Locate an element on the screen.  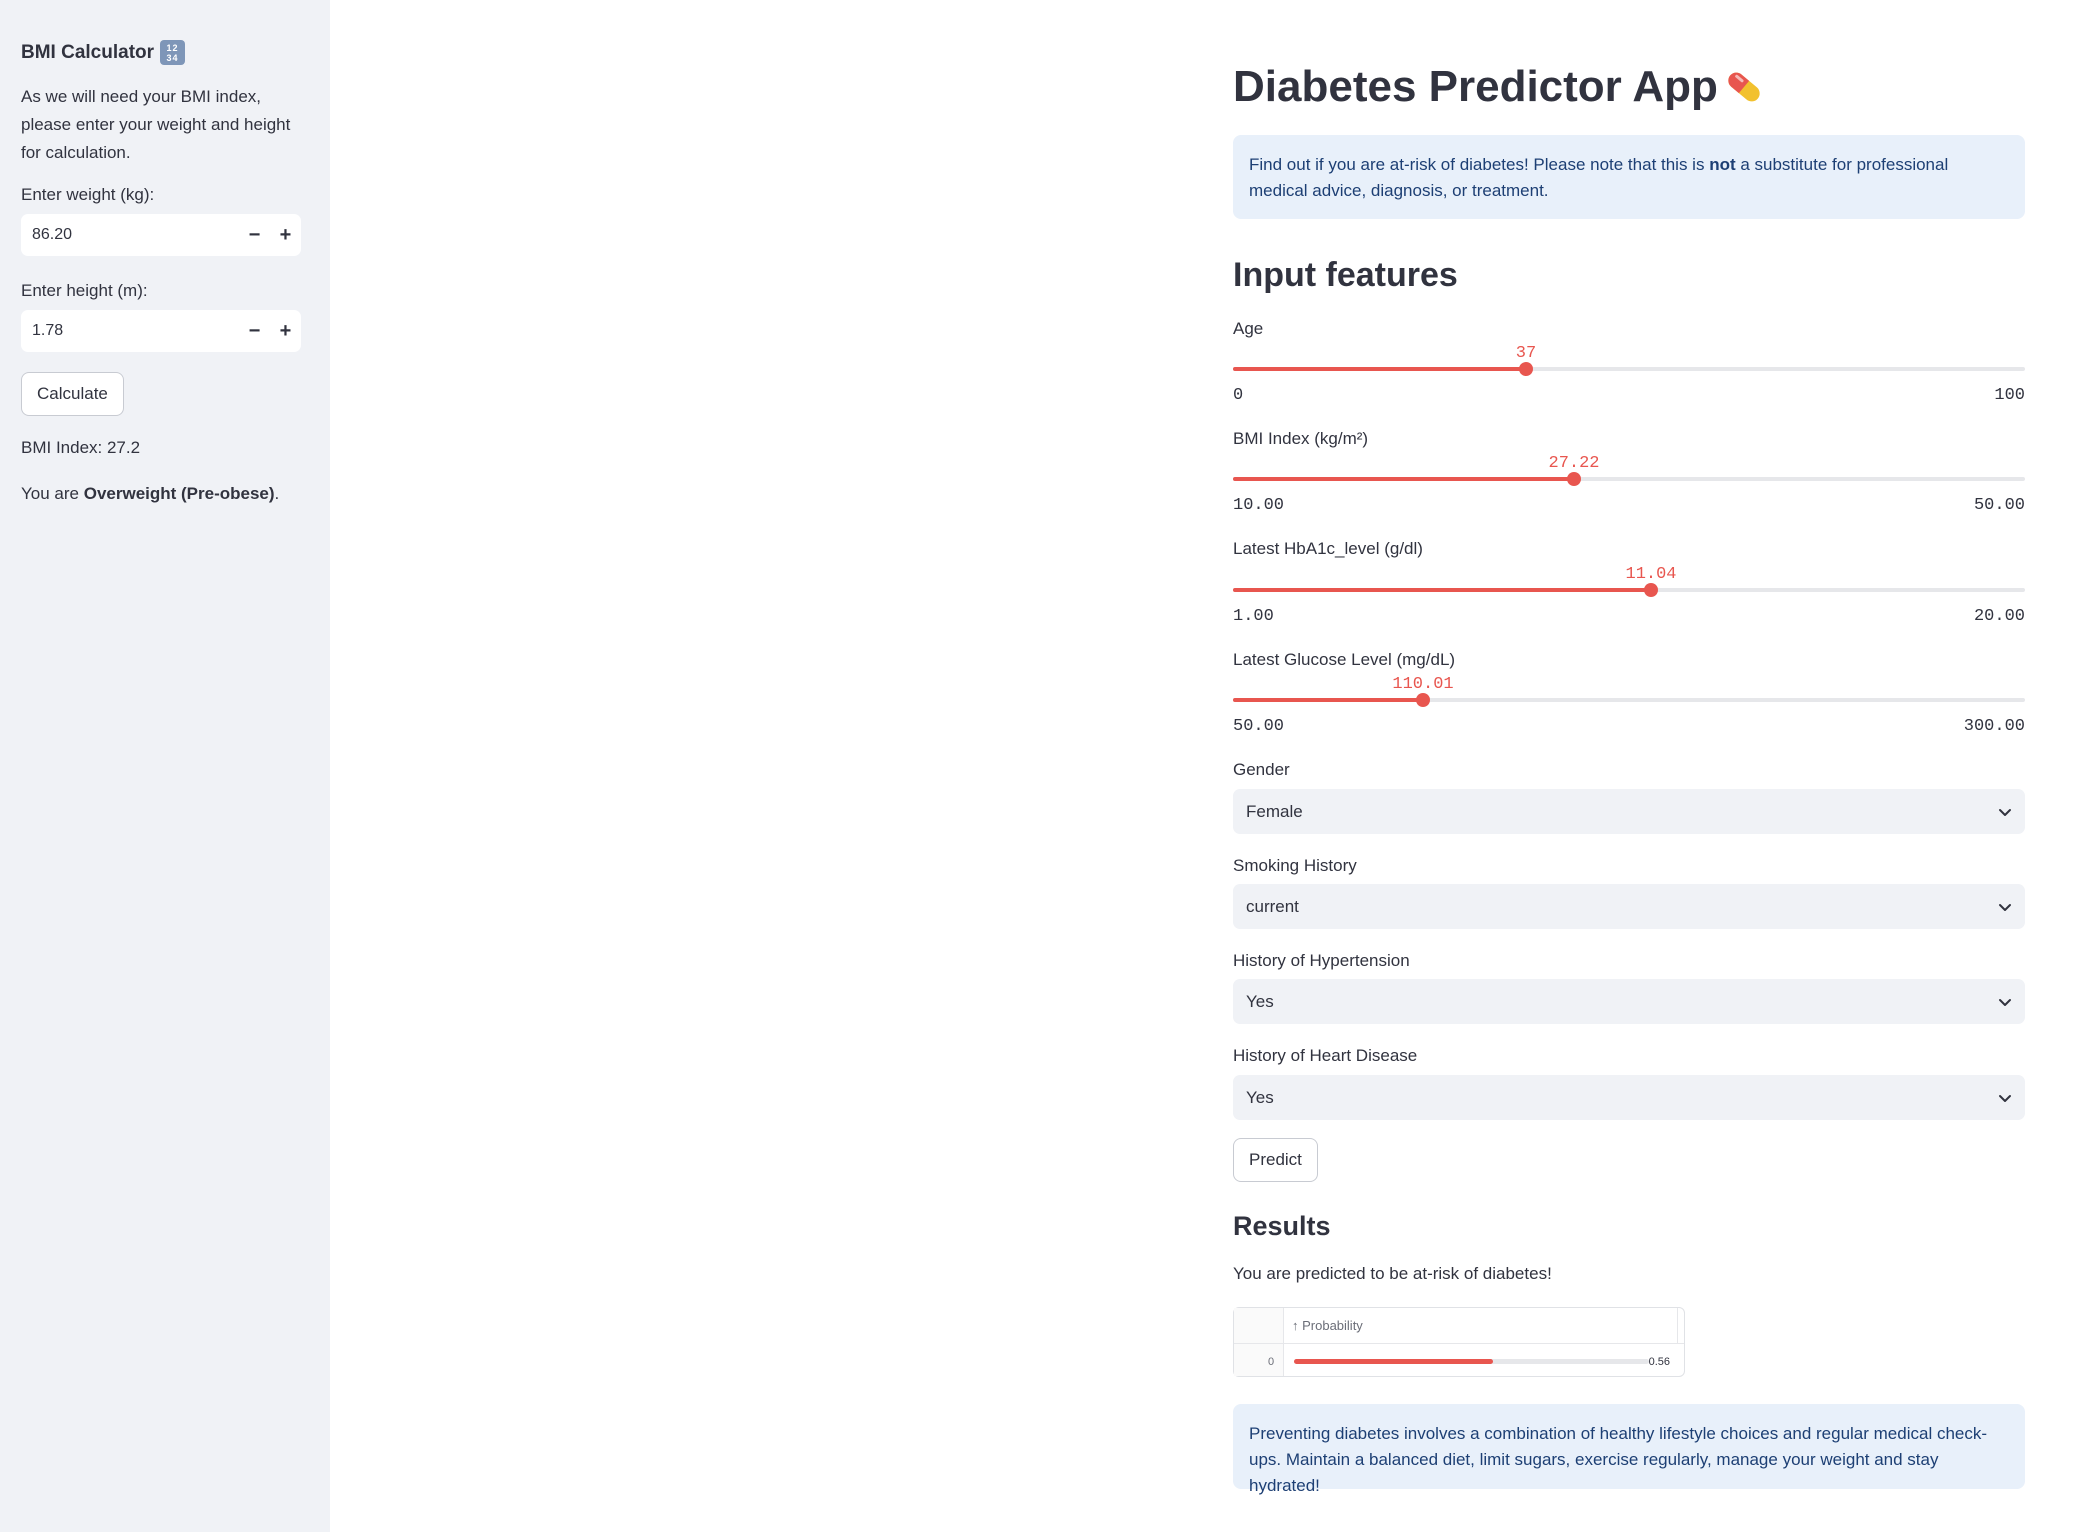
bmi-category-text: You are Overweight (Pre-obese). is located at coordinates (165, 494).